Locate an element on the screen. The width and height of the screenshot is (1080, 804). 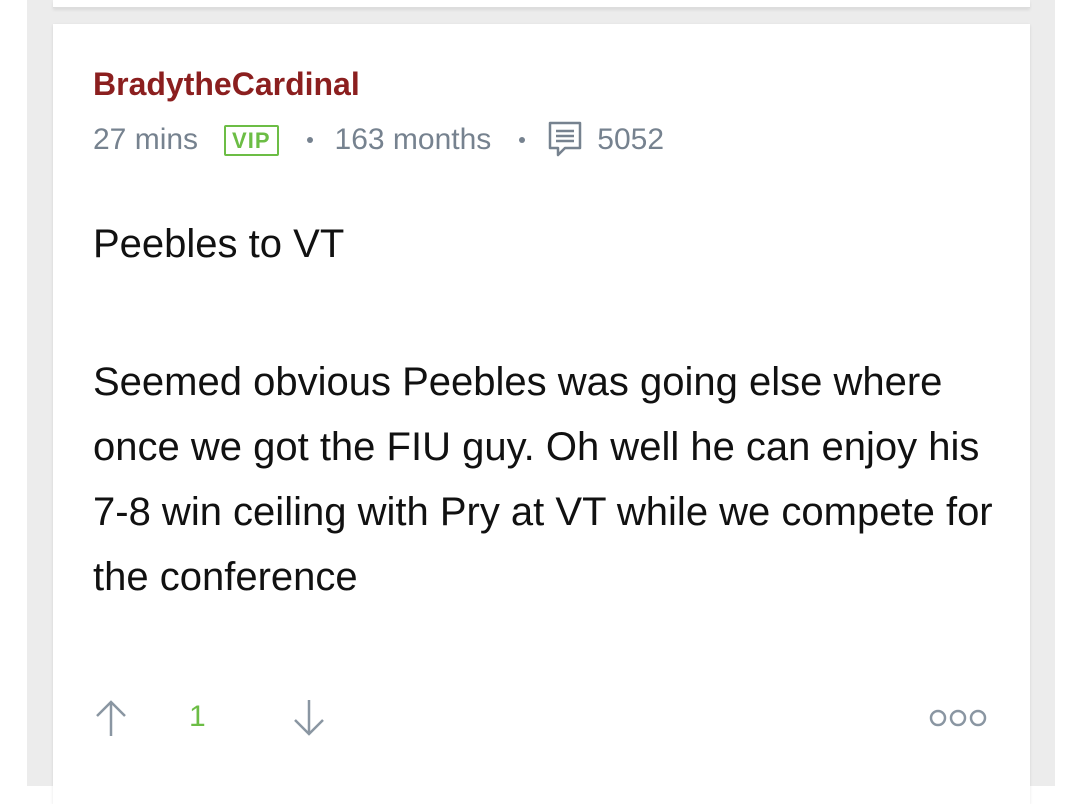
post-meta: 27 mins VIP 163 months 5052 is located at coordinates (378, 140).